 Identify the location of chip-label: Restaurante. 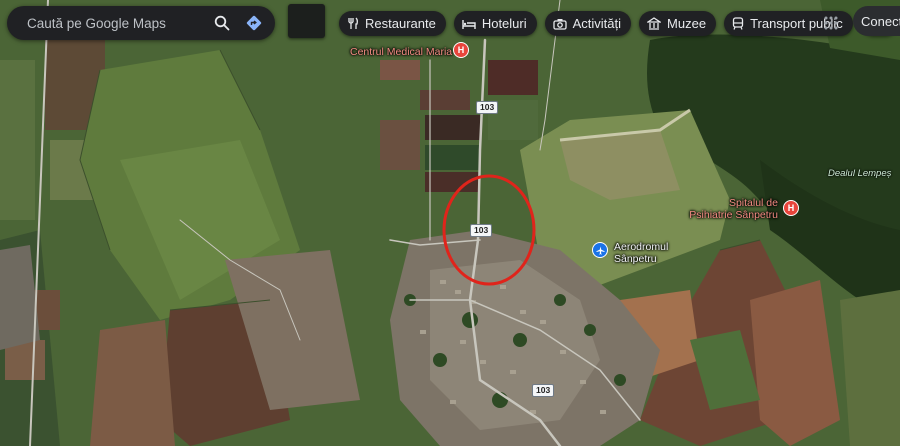
(400, 23).